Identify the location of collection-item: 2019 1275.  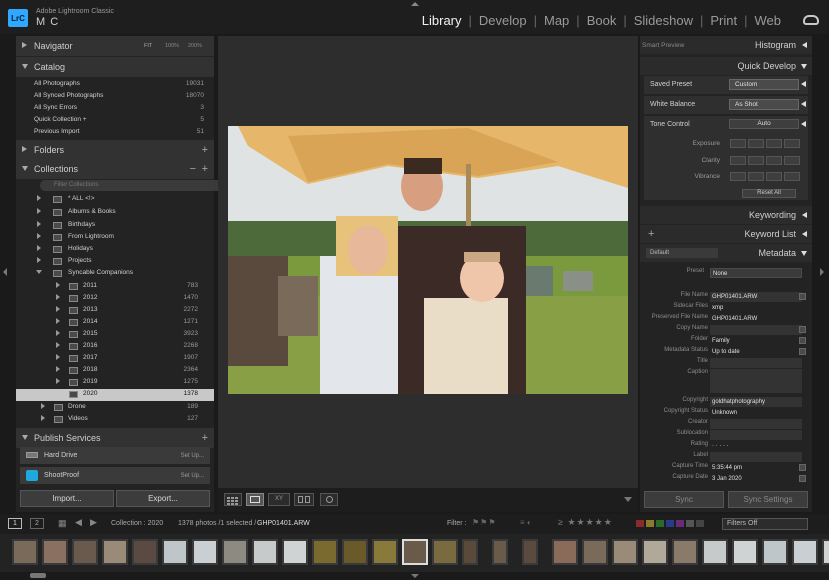
(115, 383).